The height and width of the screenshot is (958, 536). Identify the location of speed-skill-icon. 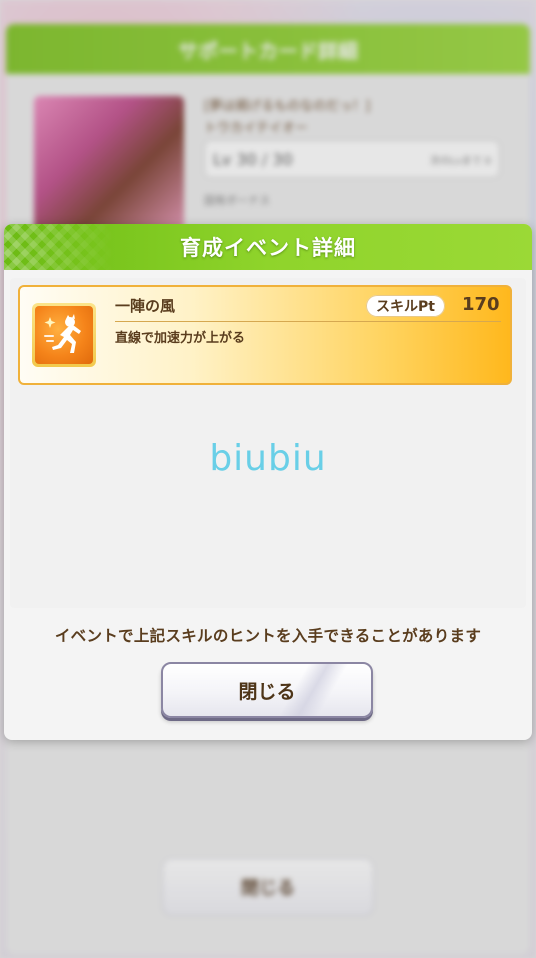
(64, 335).